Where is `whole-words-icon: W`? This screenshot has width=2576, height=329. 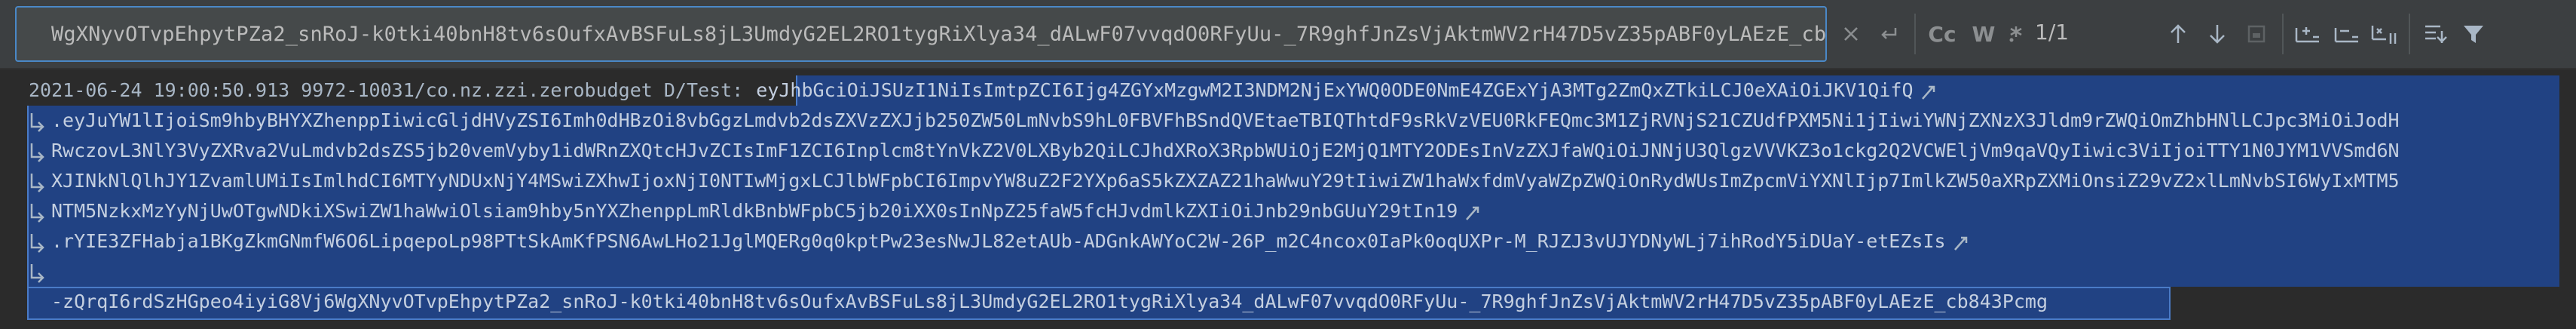
whole-words-icon: W is located at coordinates (1984, 34).